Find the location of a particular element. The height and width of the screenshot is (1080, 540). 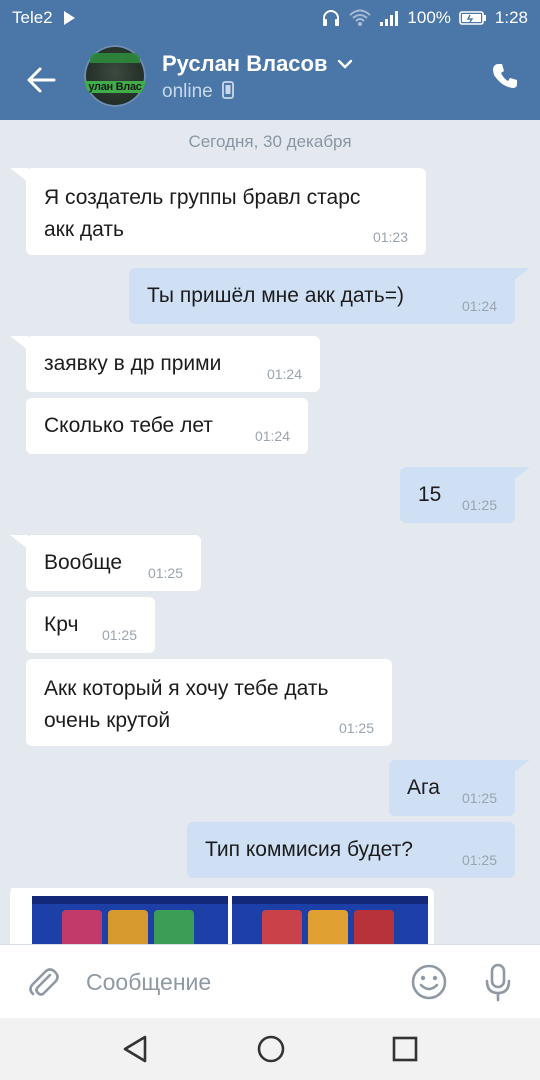

message-text: 15 is located at coordinates (430, 494).